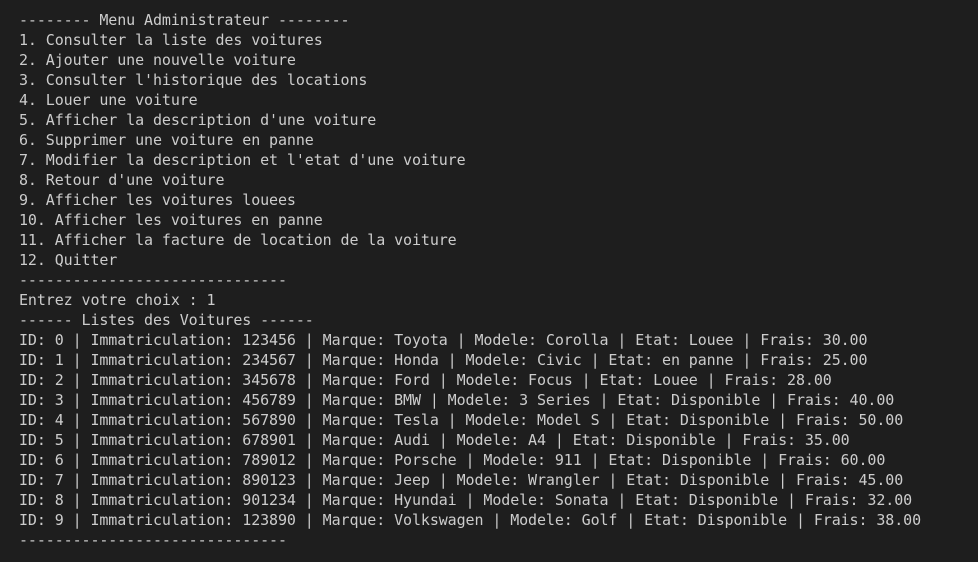 Image resolution: width=978 pixels, height=562 pixels. I want to click on menu-item-8: 8. Retour d'une voiture, so click(122, 180).